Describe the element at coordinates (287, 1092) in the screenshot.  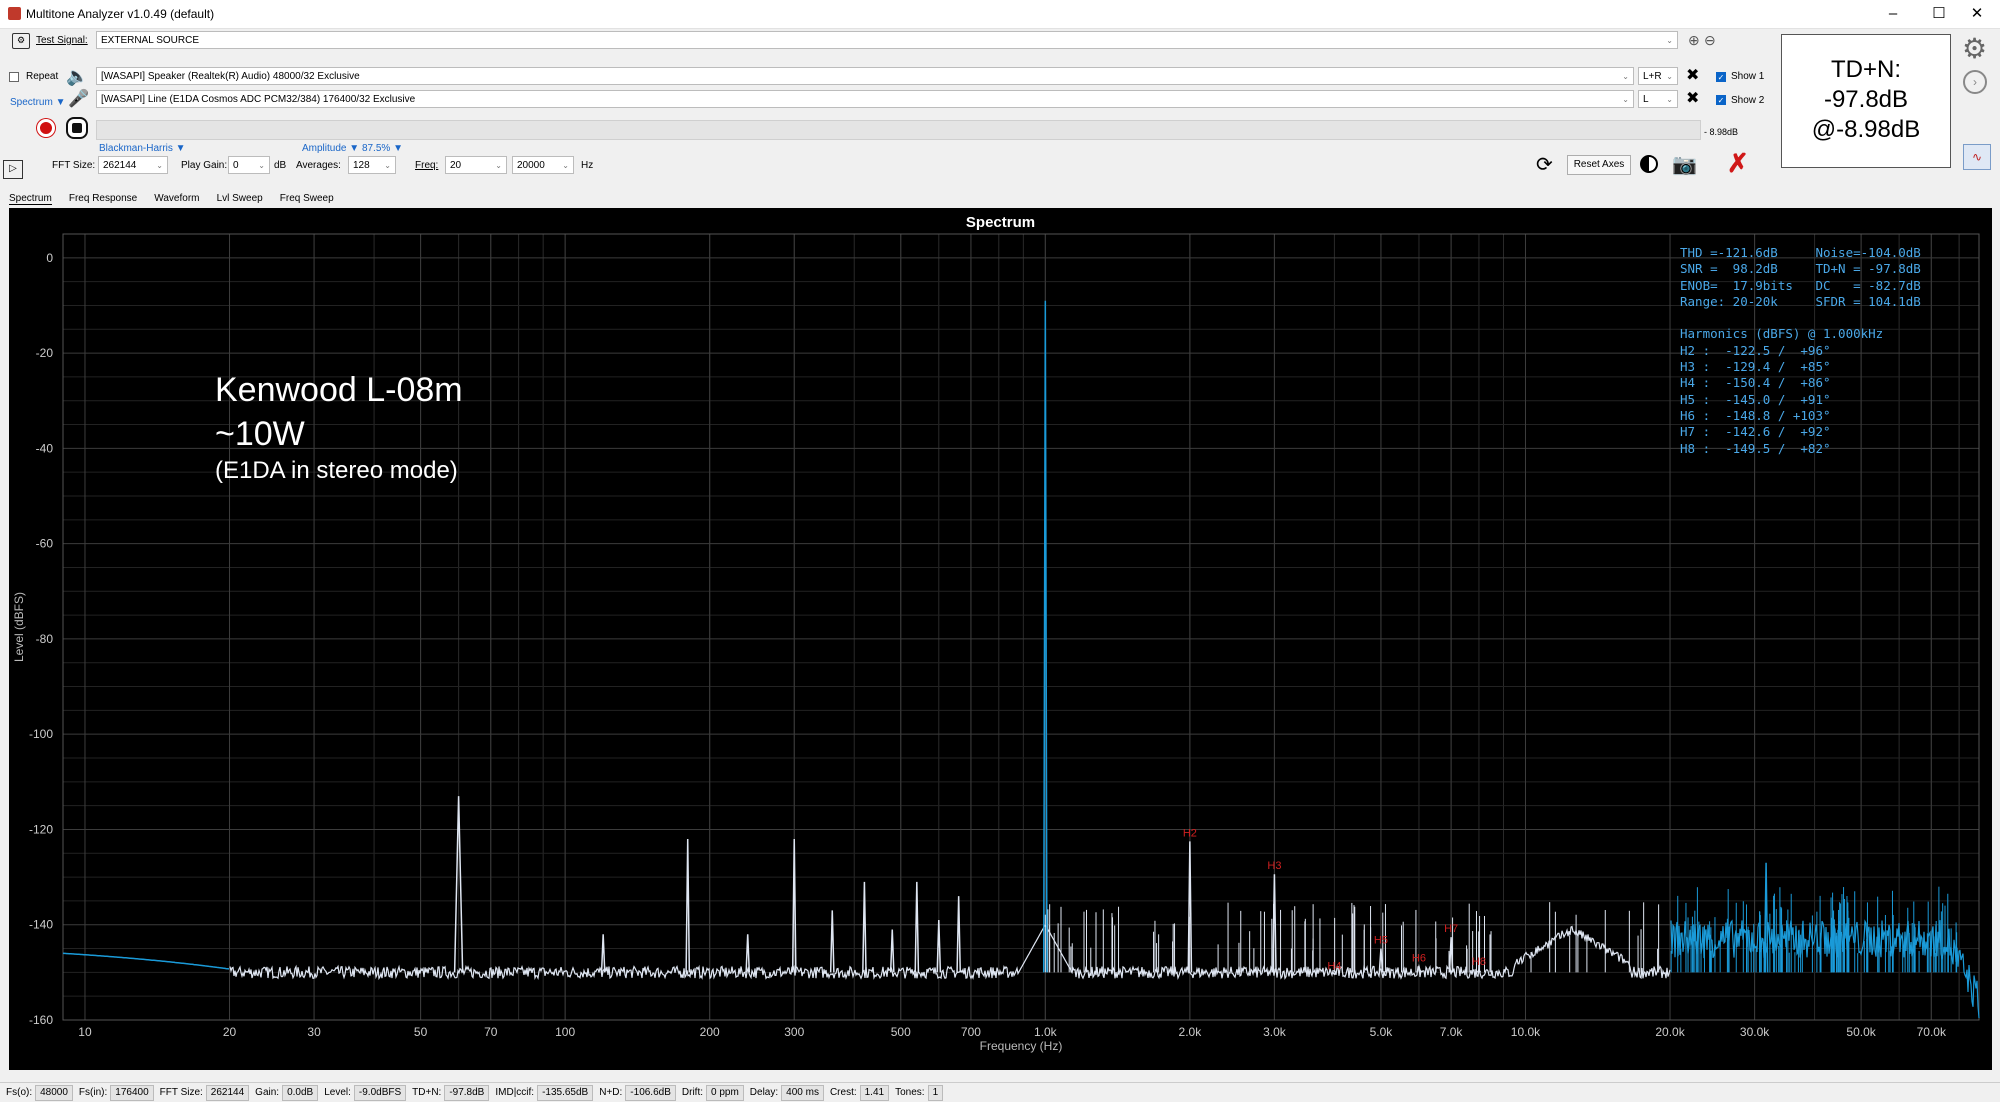
I see `status-item: Gain: 0.0dB` at that location.